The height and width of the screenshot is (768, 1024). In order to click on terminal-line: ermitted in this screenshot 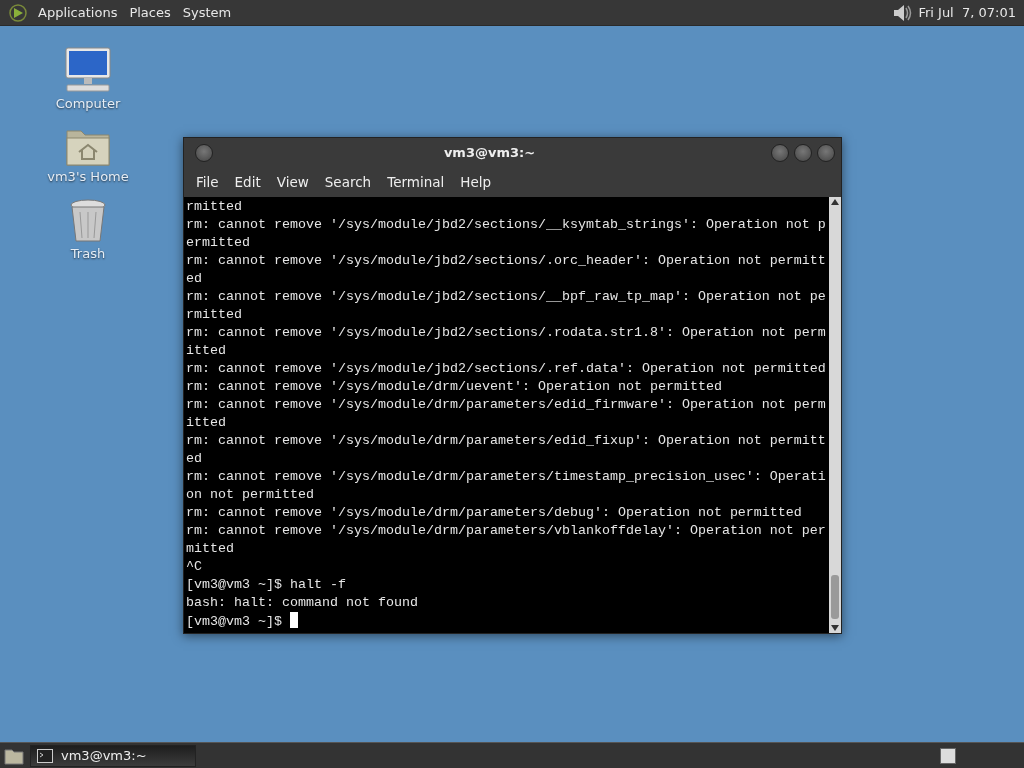, I will do `click(218, 243)`.